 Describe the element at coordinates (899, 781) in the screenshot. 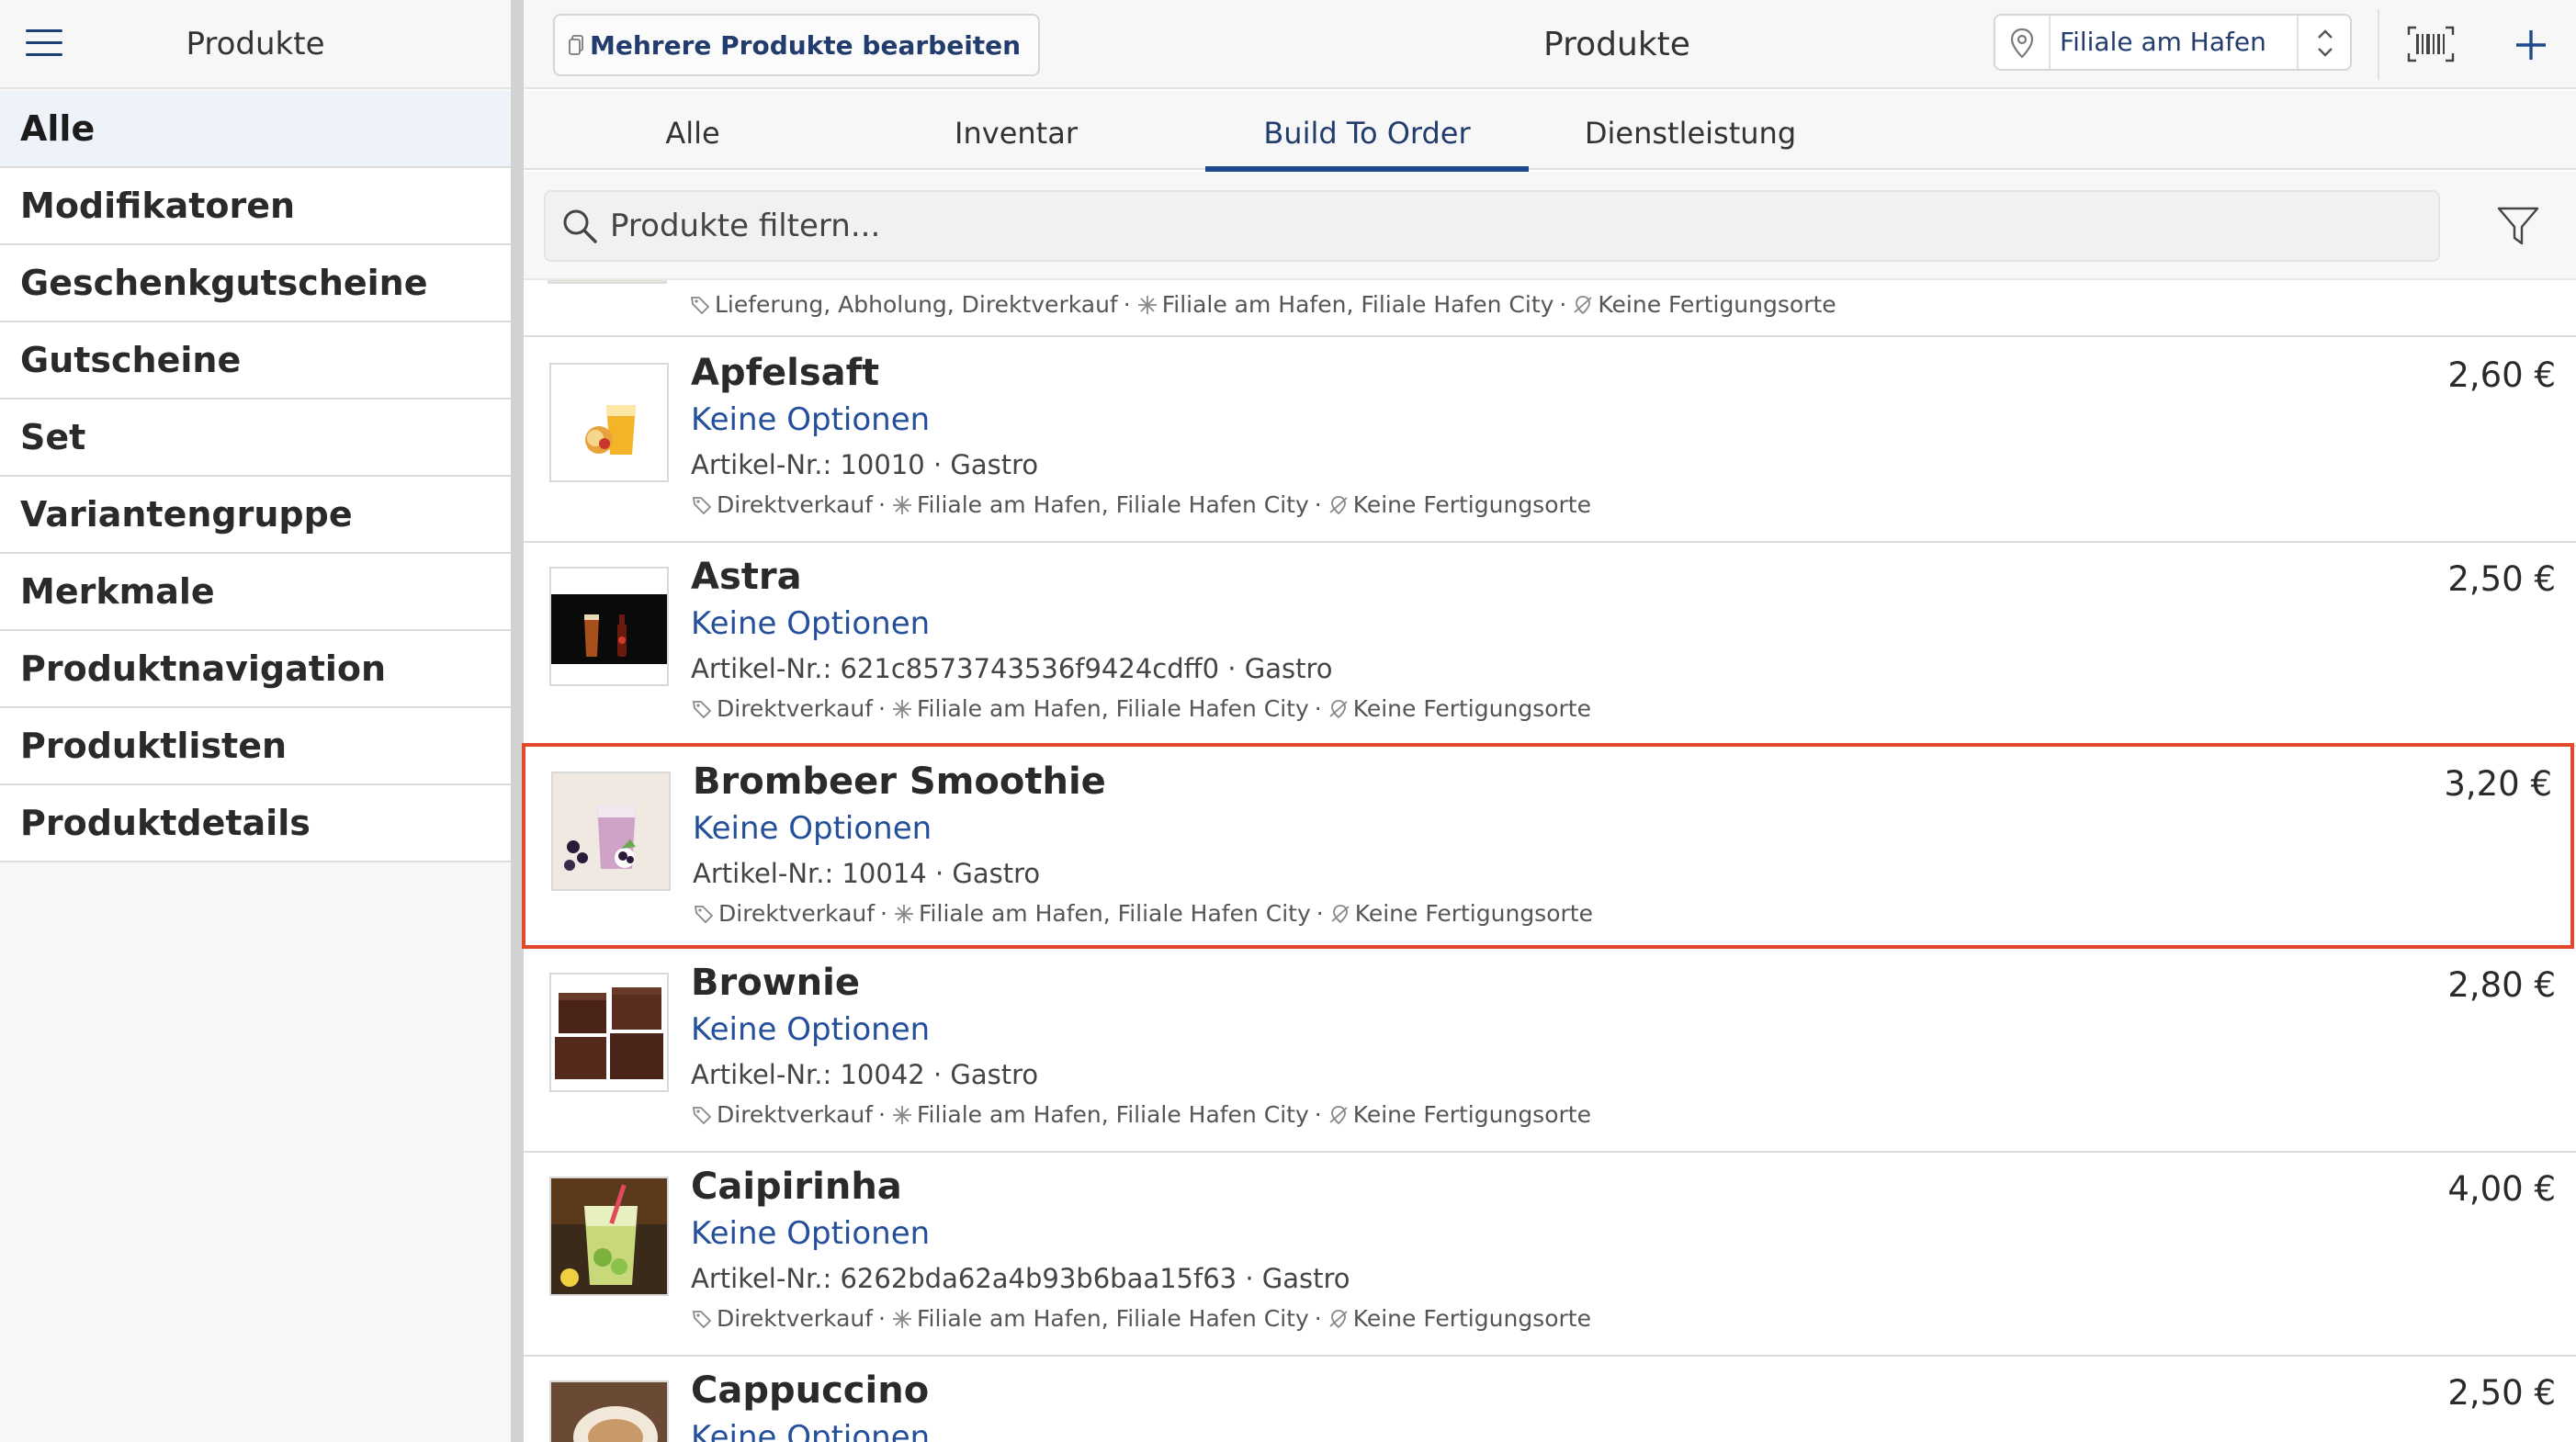

I see `product-name: Brombeer Smoothie` at that location.